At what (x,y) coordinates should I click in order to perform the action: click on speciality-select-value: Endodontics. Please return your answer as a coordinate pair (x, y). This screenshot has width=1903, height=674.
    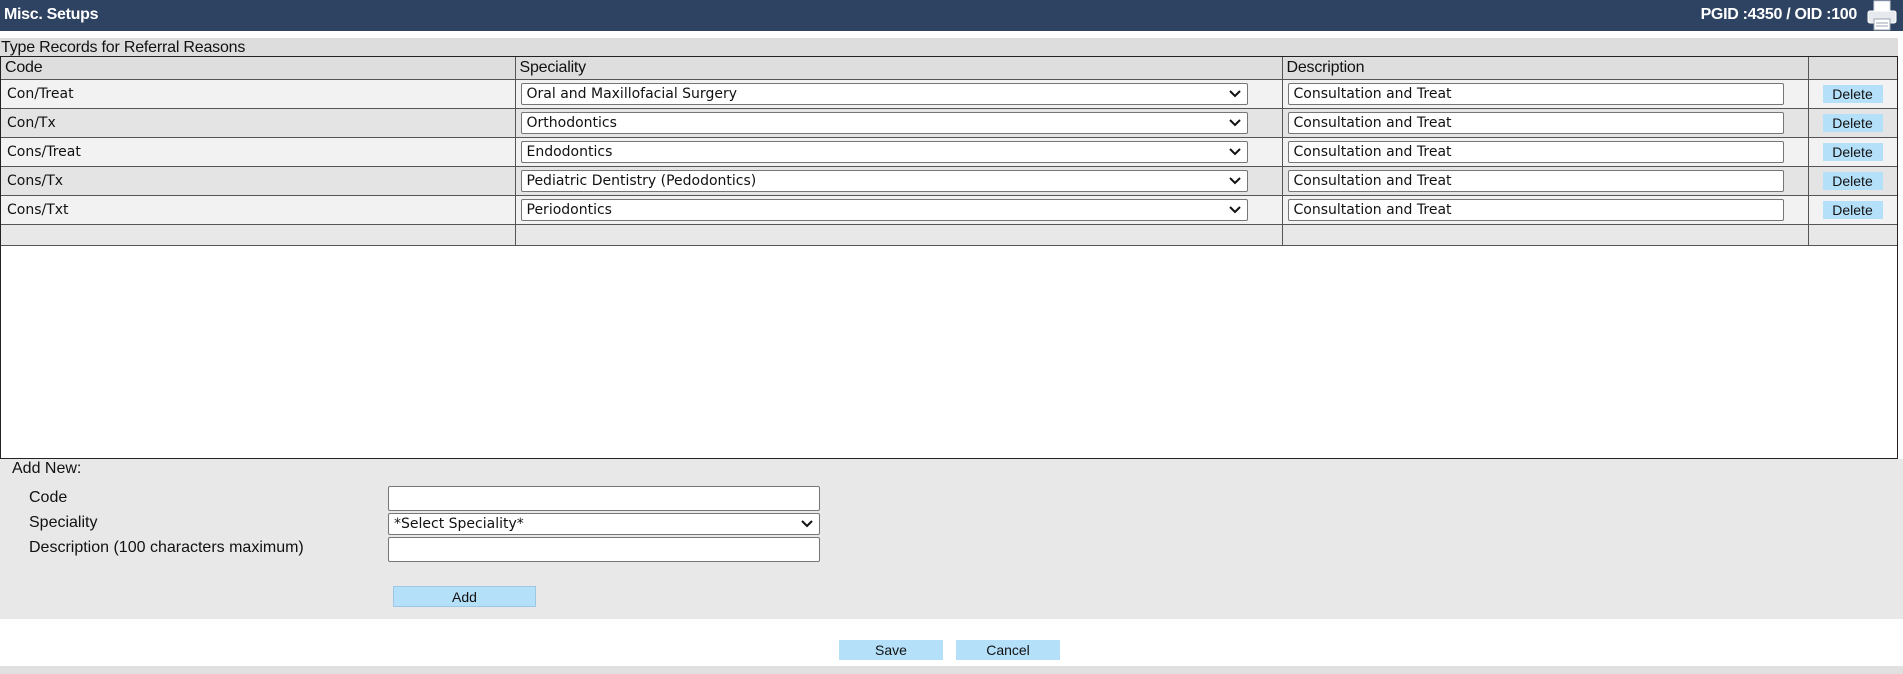
    Looking at the image, I should click on (569, 152).